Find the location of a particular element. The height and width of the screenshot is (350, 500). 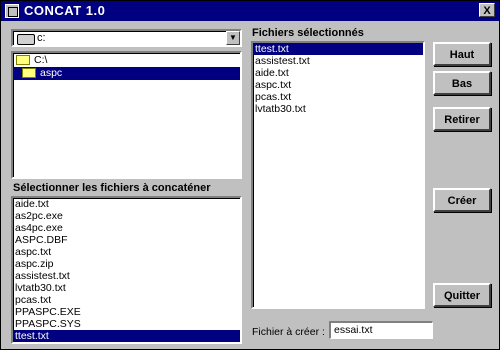

directory-item-aspc: aspc is located at coordinates (126, 73).